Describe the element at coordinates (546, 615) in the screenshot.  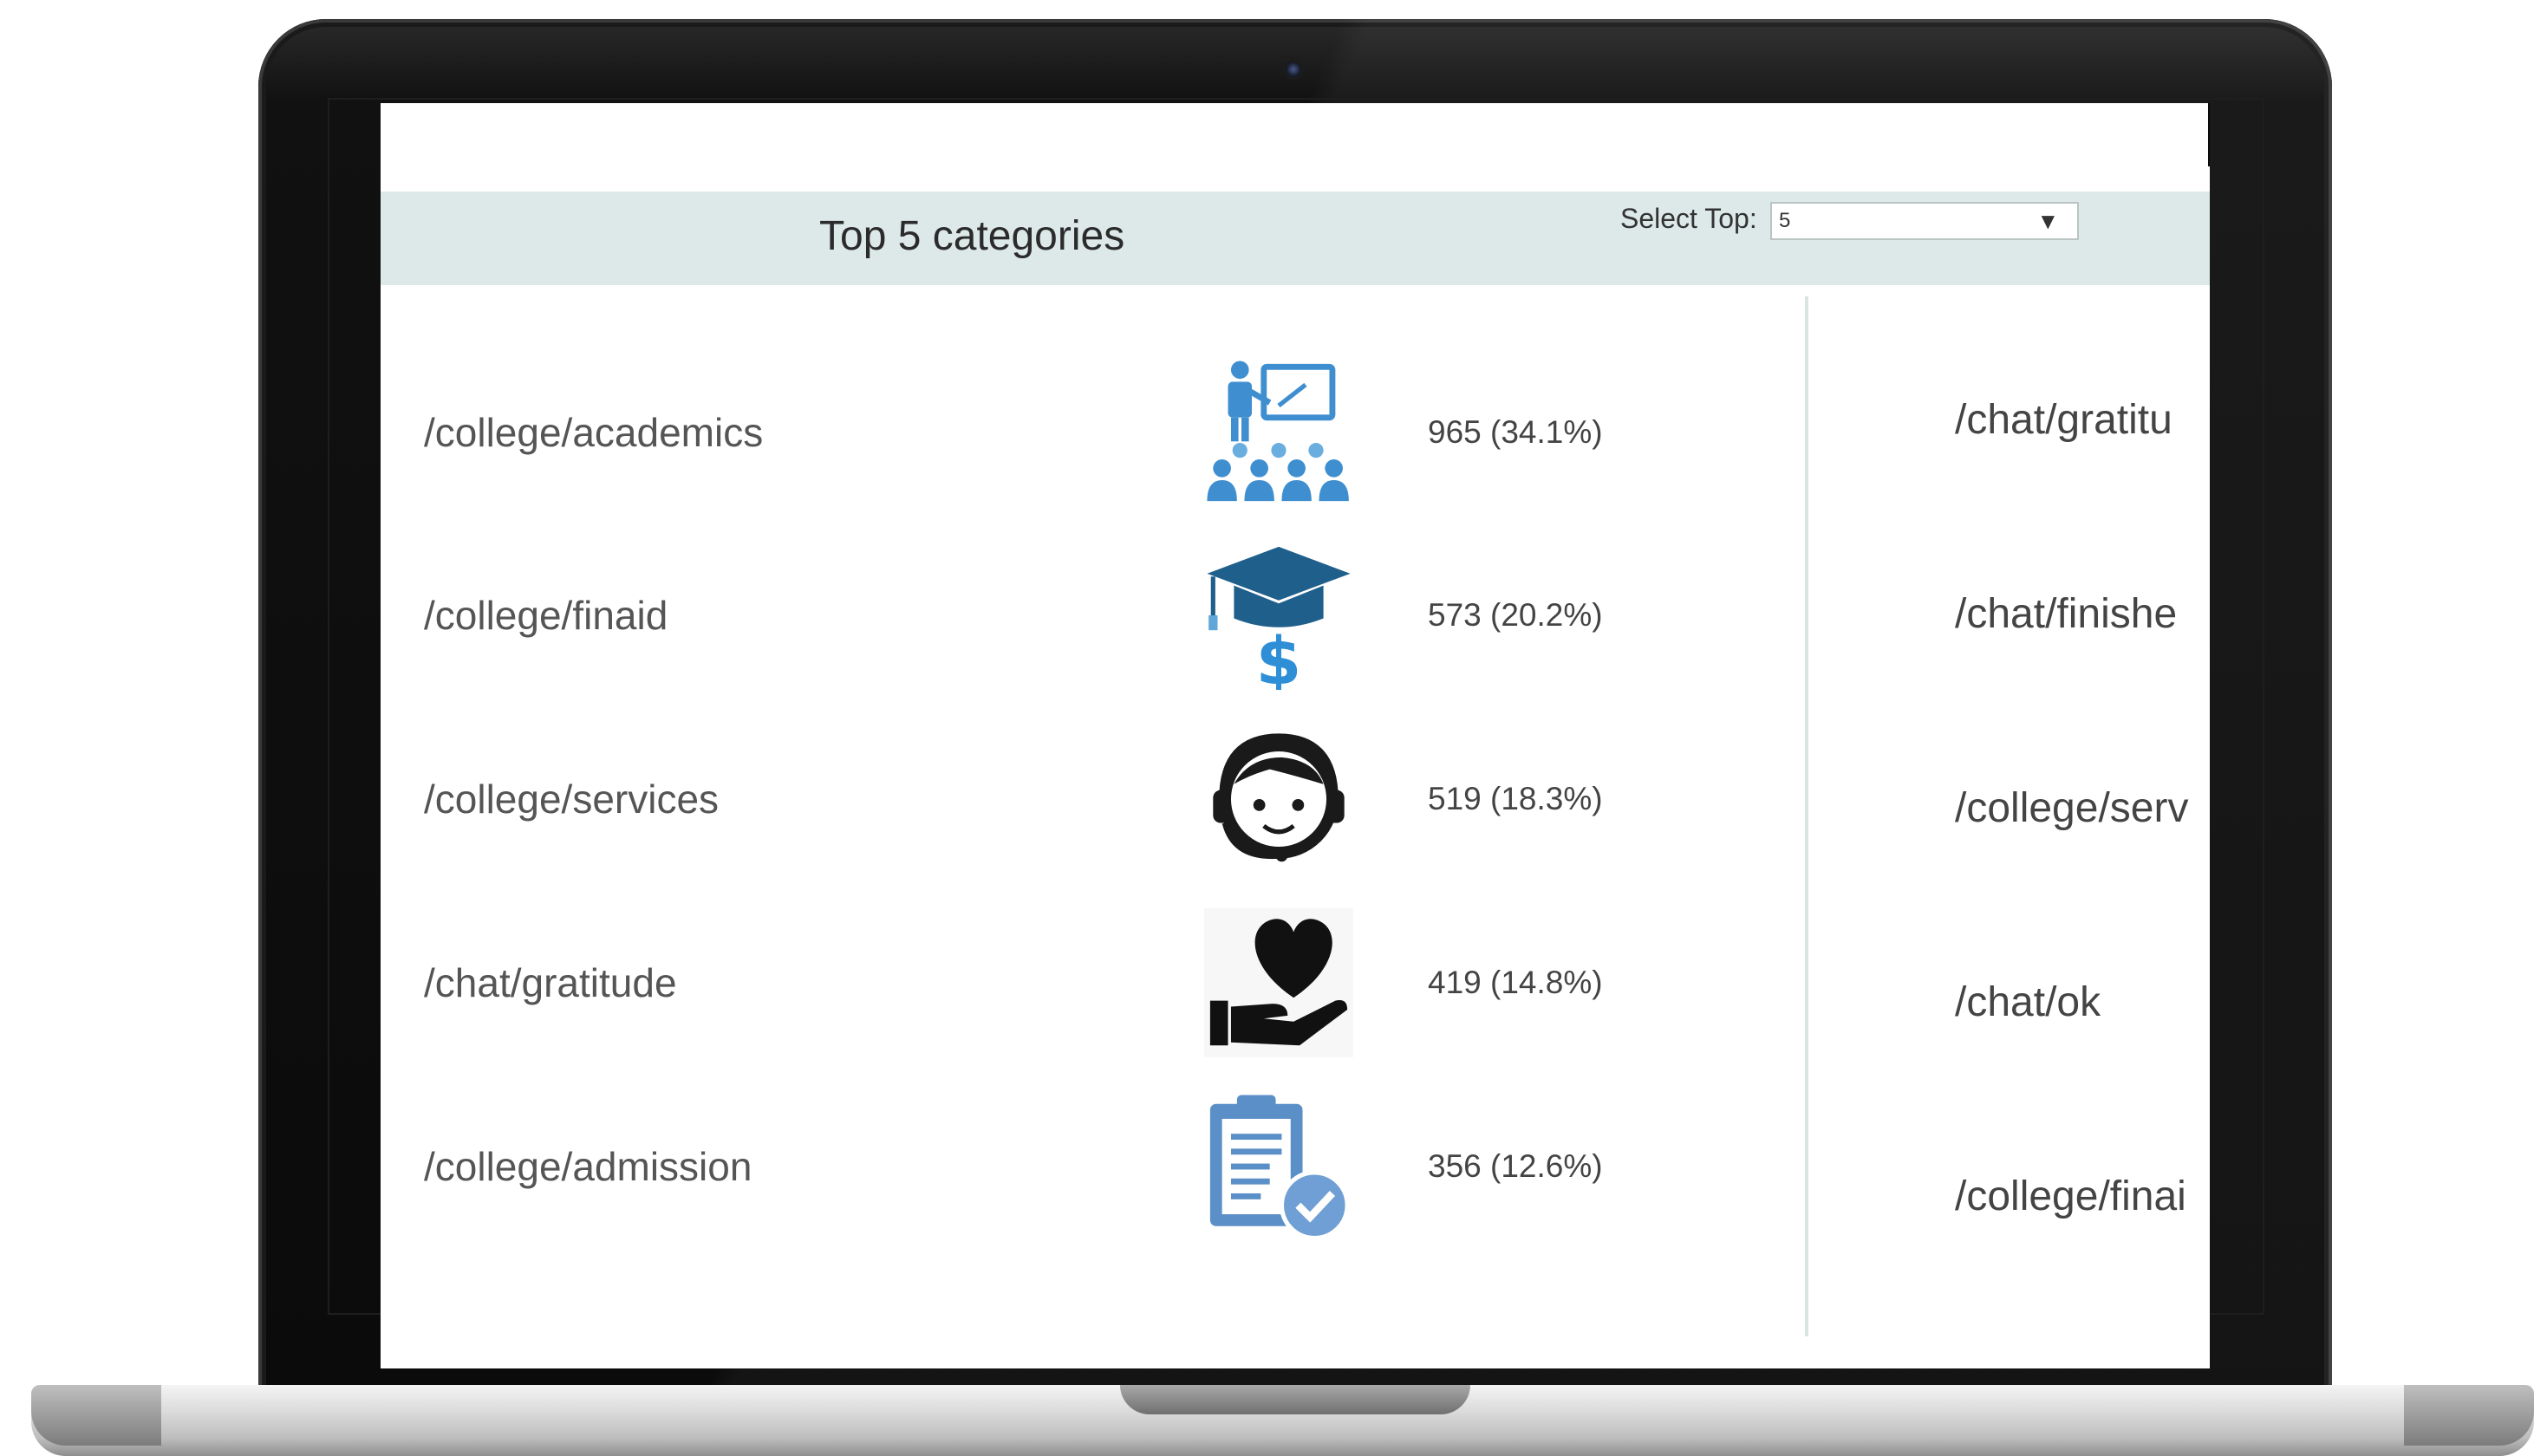
I see `category-label: /college/finaid` at that location.